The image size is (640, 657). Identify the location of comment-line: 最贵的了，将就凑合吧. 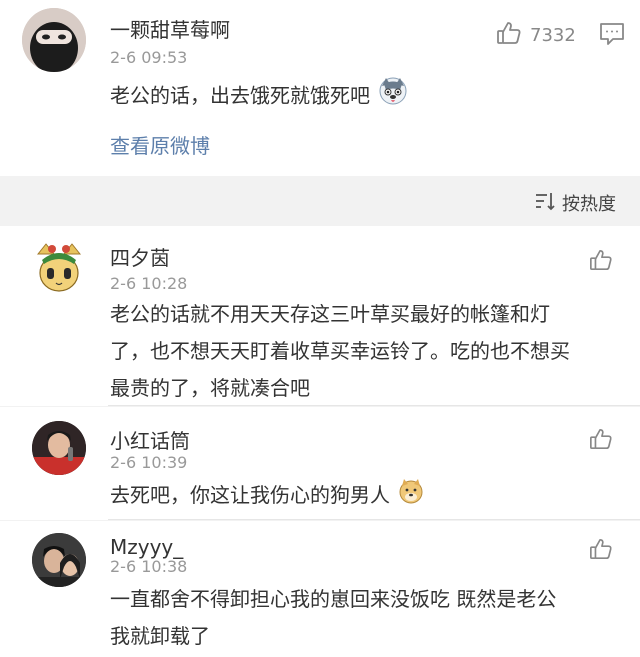
(210, 388).